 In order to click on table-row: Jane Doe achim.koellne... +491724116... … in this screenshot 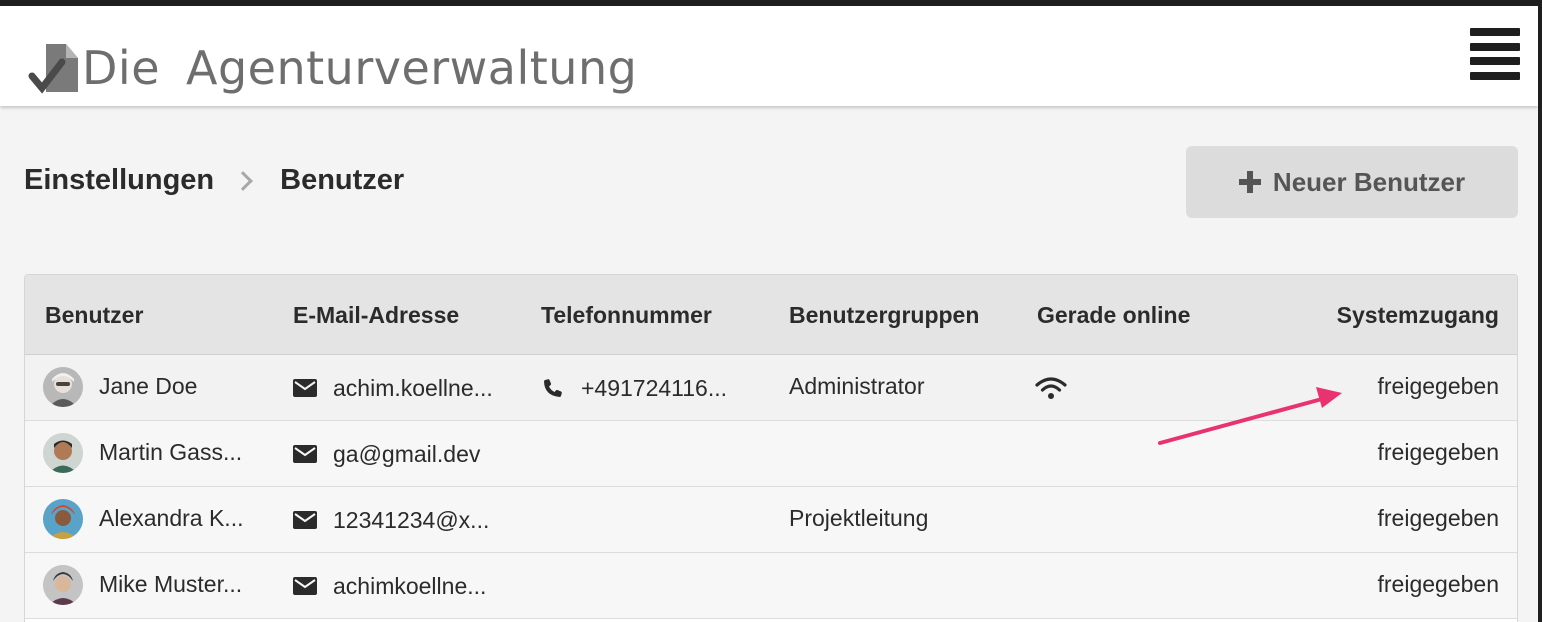, I will do `click(771, 388)`.